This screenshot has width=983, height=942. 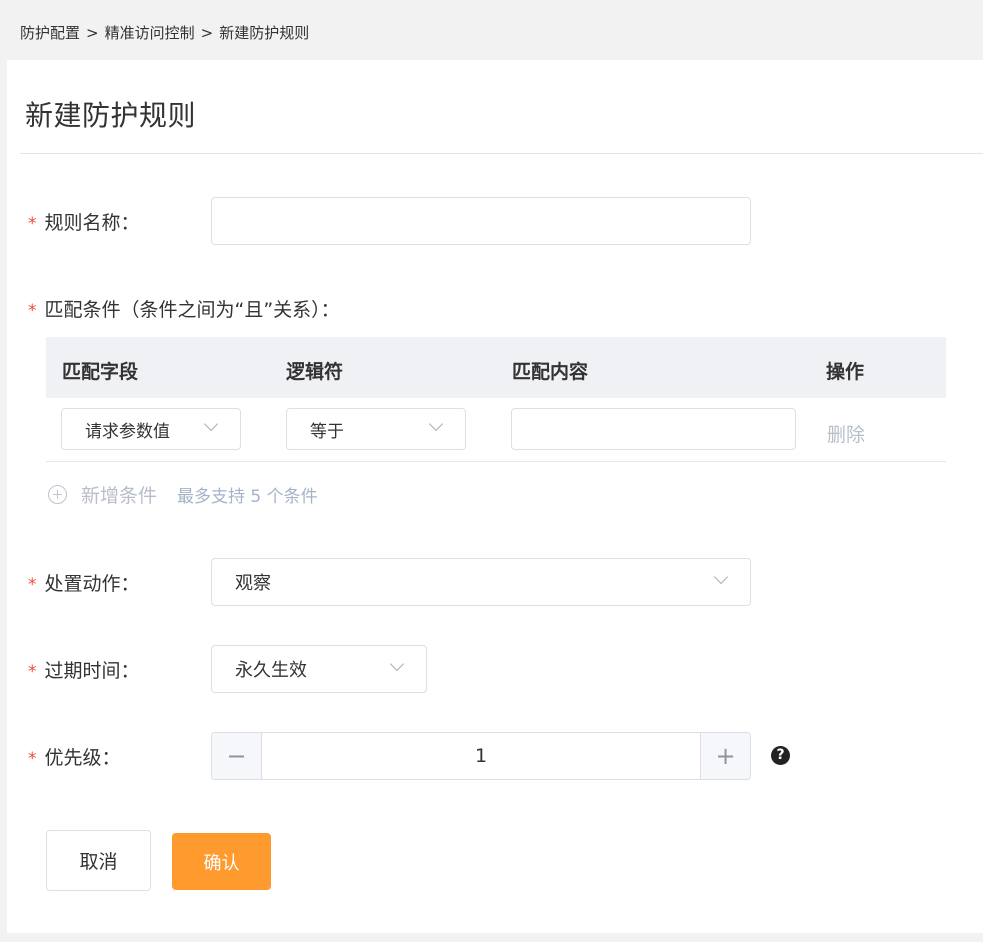 What do you see at coordinates (501, 153) in the screenshot?
I see `title-divider` at bounding box center [501, 153].